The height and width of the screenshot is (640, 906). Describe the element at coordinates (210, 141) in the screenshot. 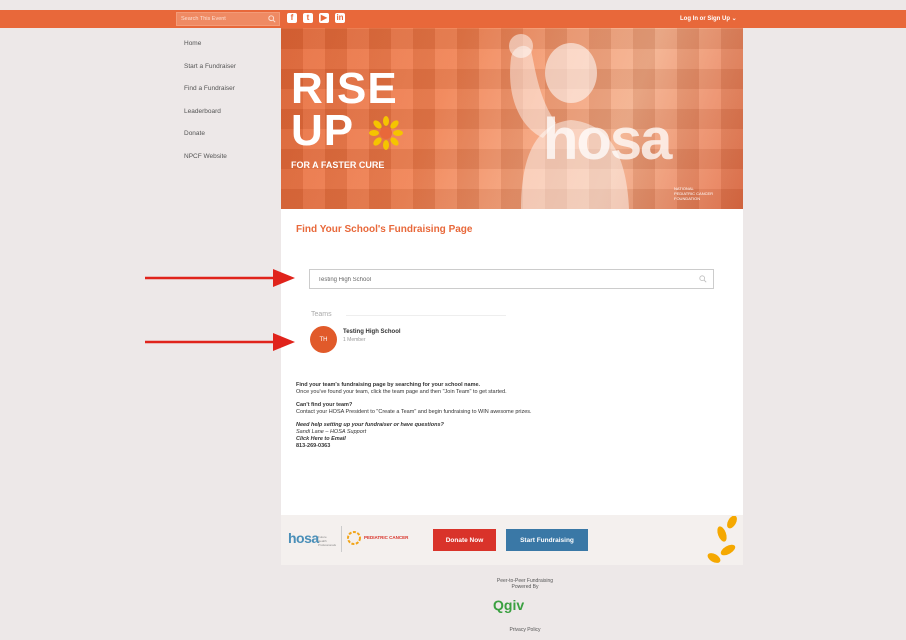

I see `nav-donate: Donate` at that location.